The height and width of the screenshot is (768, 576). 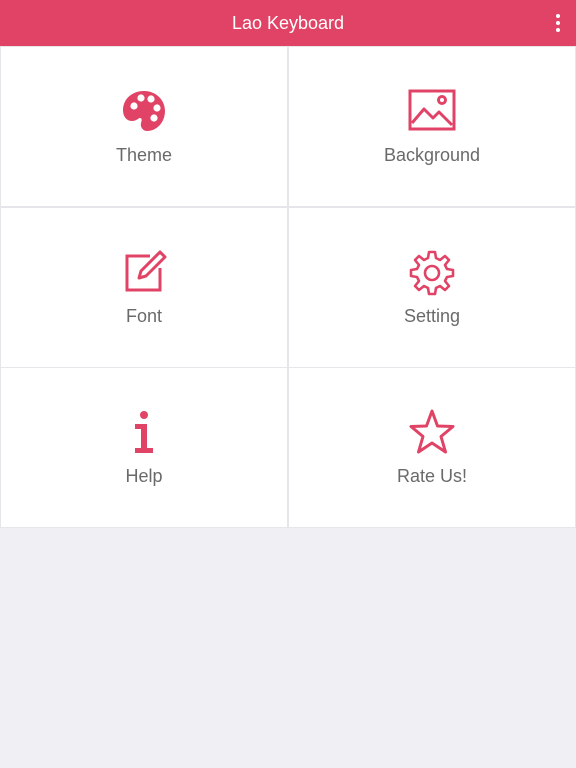 What do you see at coordinates (558, 16) in the screenshot?
I see `more-vertical-icon` at bounding box center [558, 16].